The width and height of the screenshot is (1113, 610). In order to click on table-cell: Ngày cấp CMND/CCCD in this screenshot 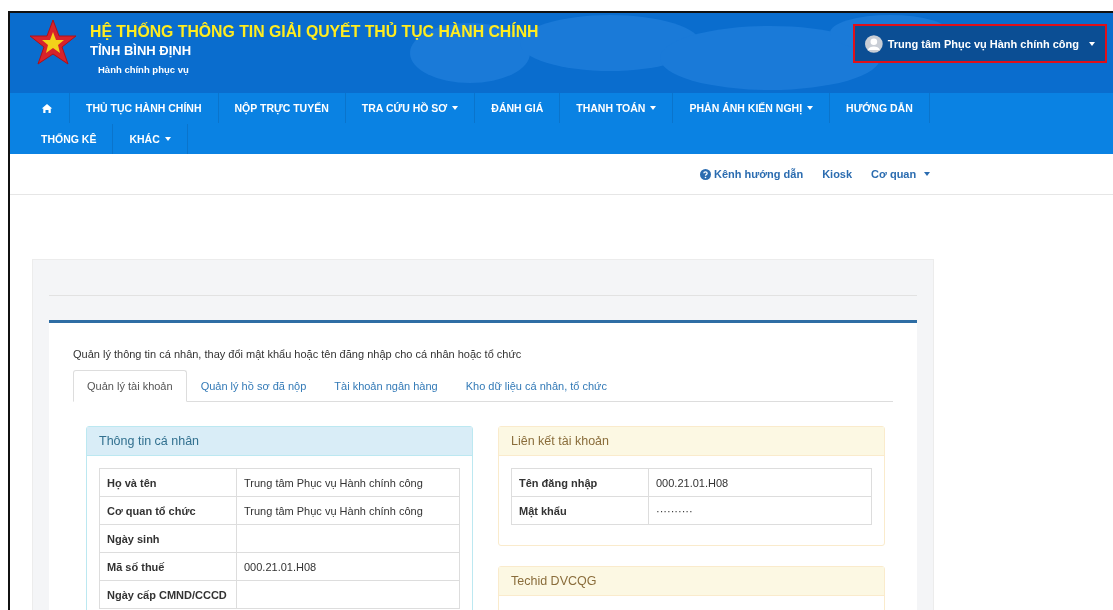, I will do `click(168, 594)`.